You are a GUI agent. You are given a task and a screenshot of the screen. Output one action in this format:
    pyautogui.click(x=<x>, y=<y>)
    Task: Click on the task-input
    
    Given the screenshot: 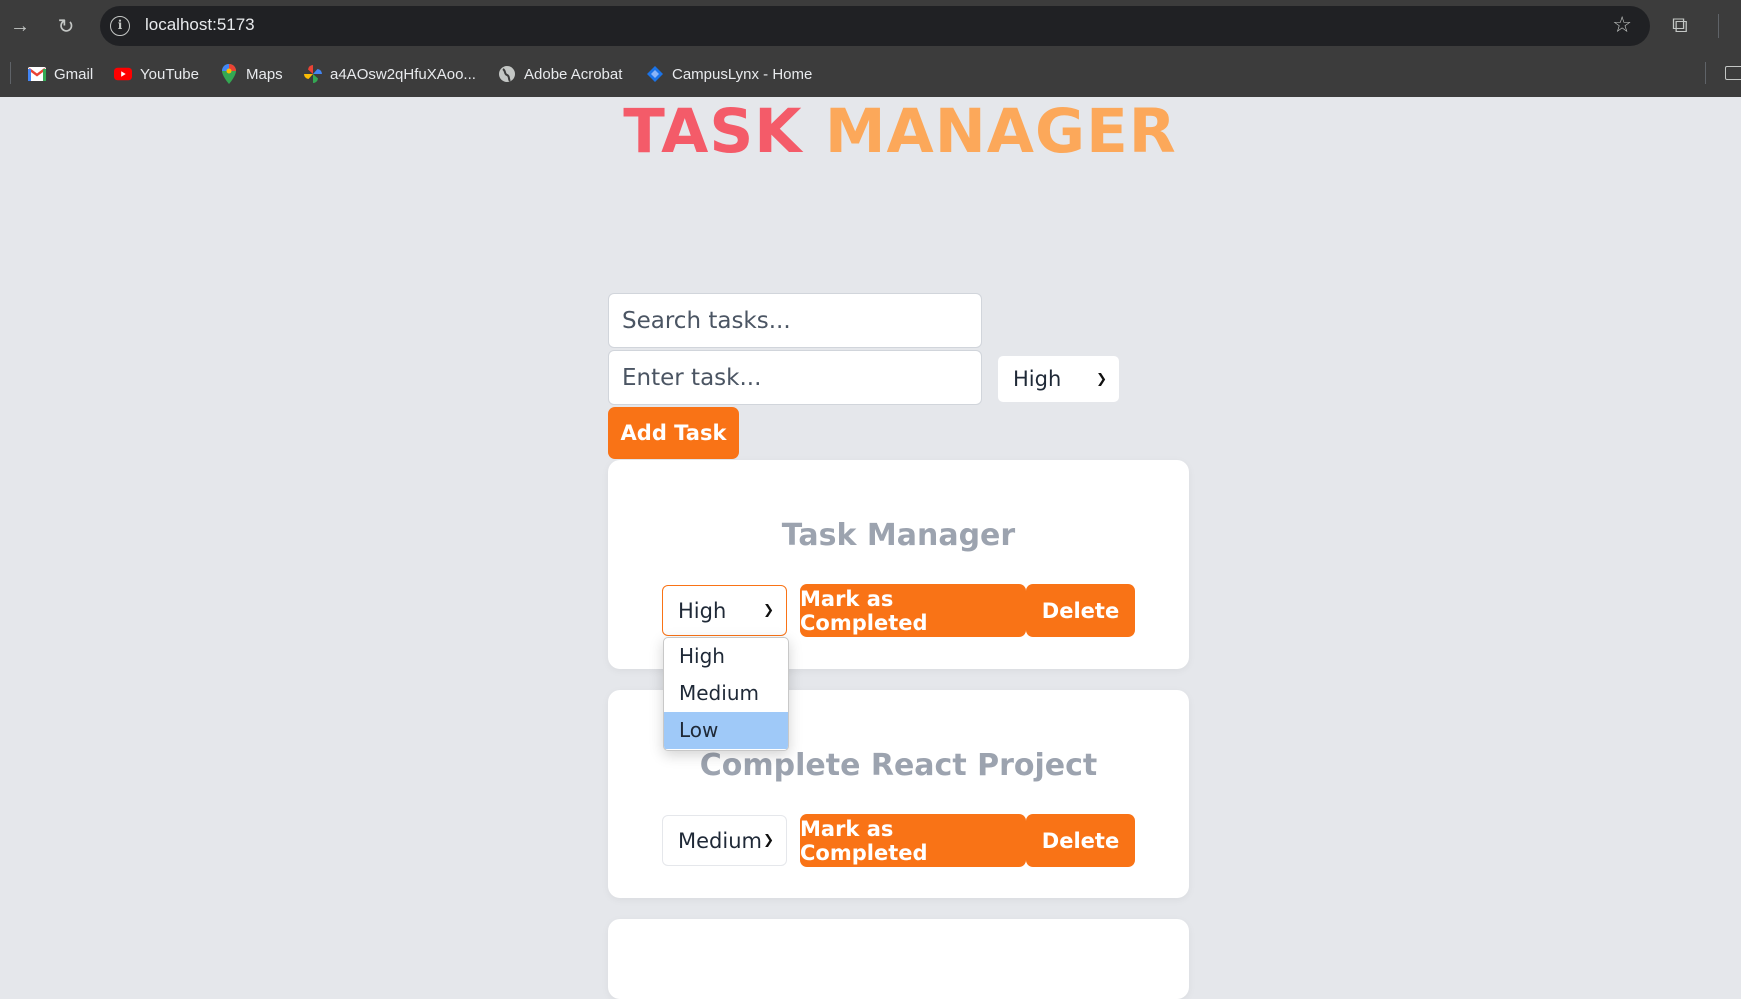 What is the action you would take?
    pyautogui.click(x=795, y=377)
    